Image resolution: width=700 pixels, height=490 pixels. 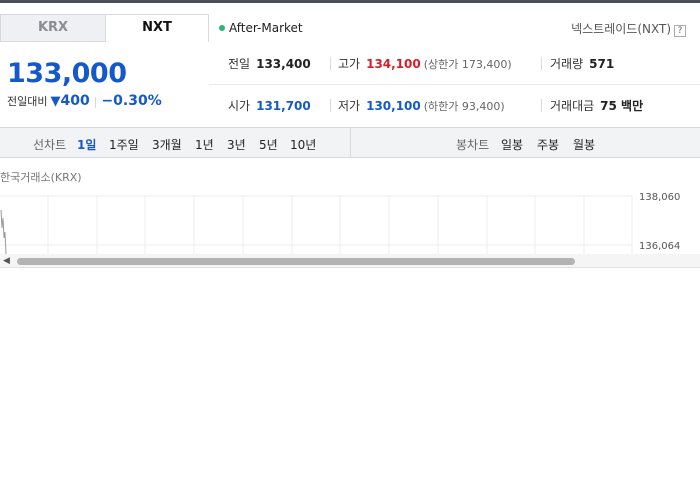 I want to click on y-tick-label: 138,060, so click(x=659, y=197).